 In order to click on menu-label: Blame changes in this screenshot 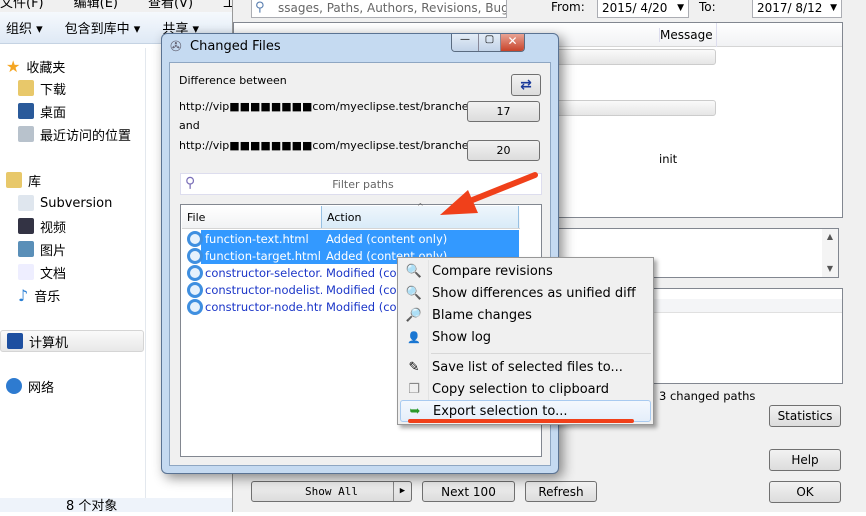, I will do `click(482, 315)`.